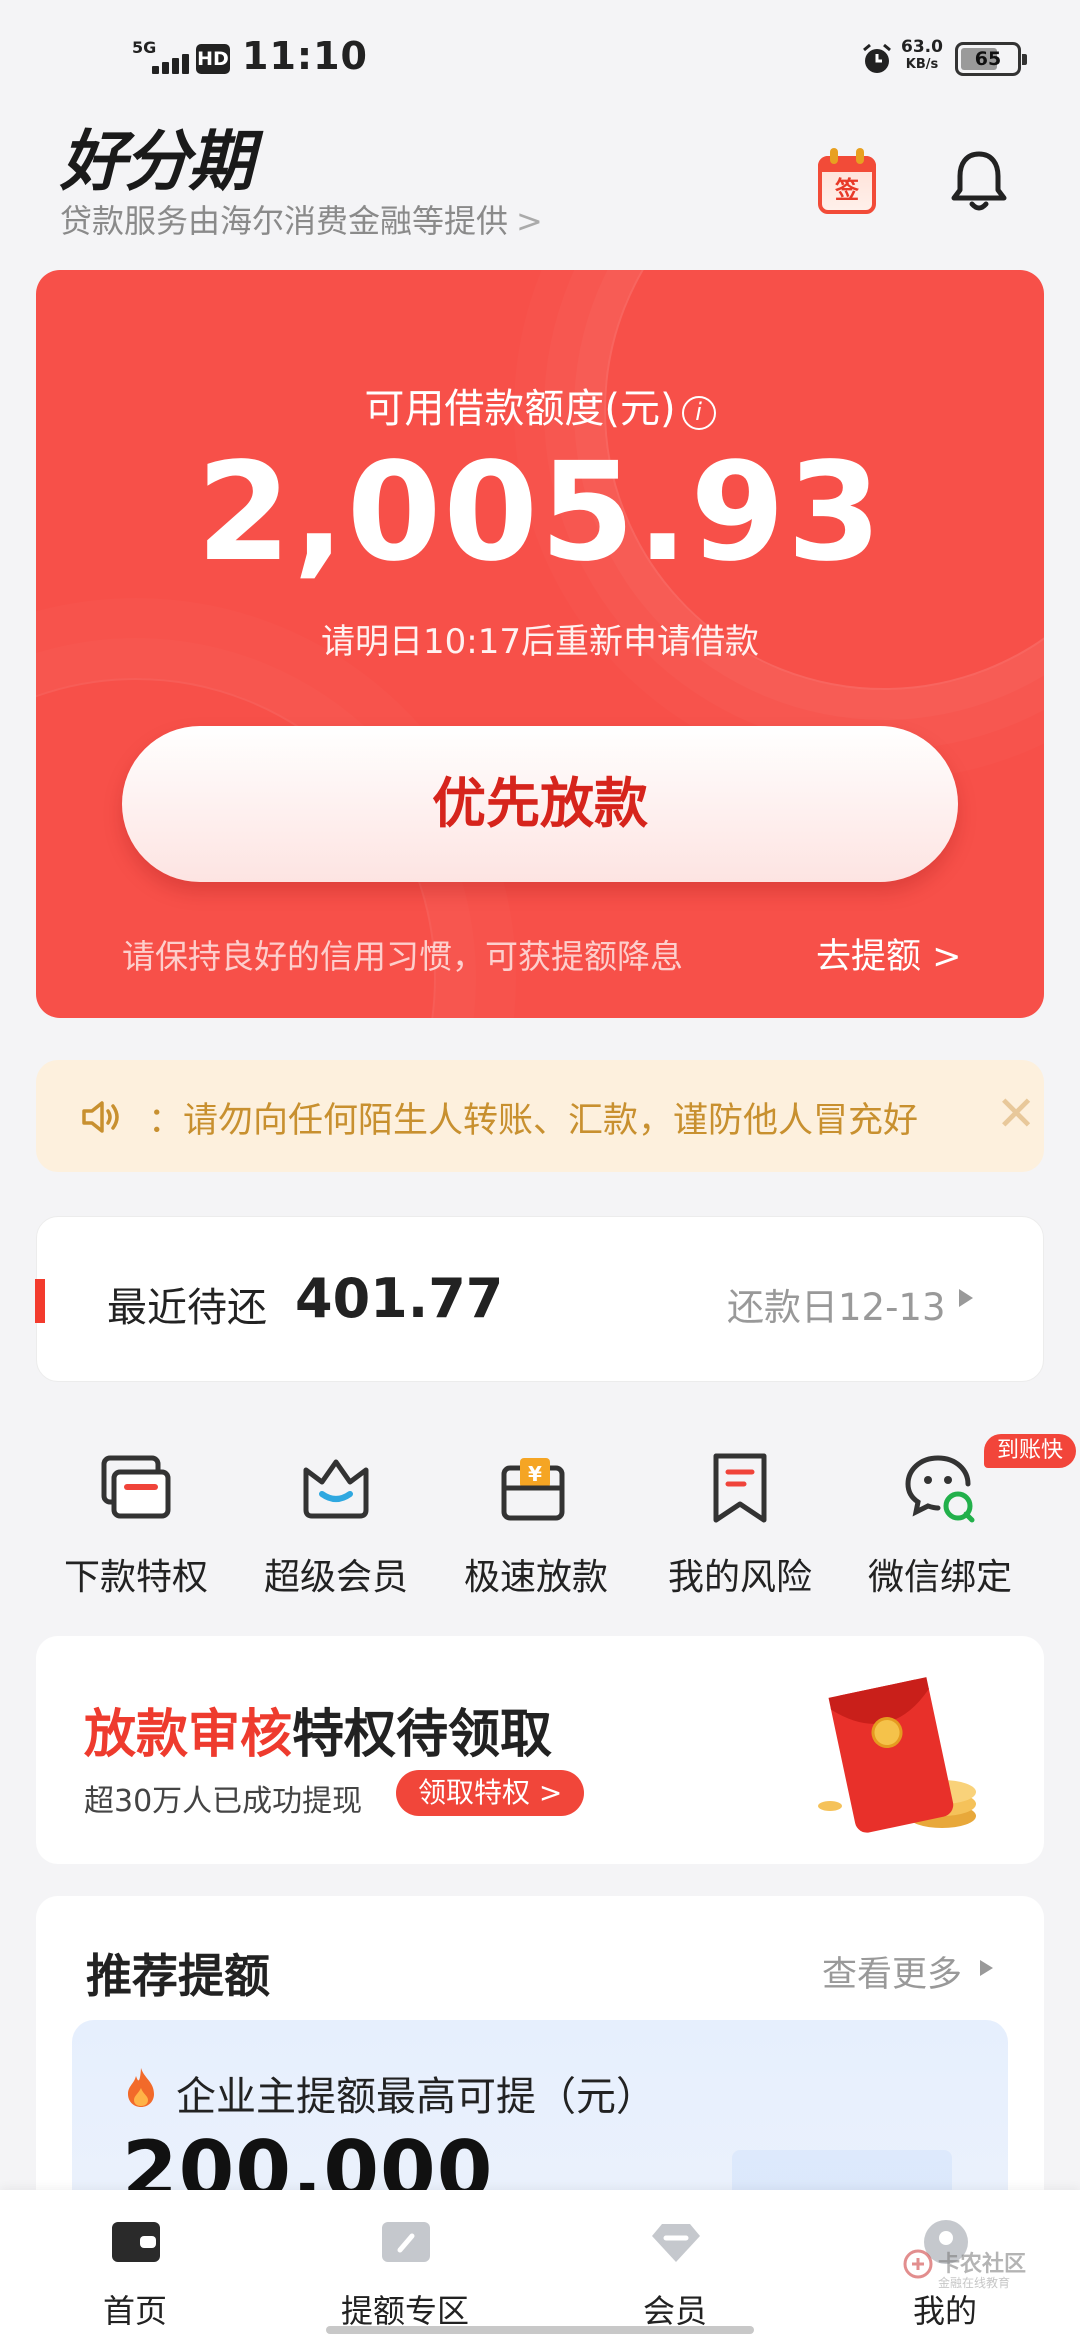 This screenshot has width=1080, height=2340. What do you see at coordinates (535, 1577) in the screenshot?
I see `quick-label: 极速放款` at bounding box center [535, 1577].